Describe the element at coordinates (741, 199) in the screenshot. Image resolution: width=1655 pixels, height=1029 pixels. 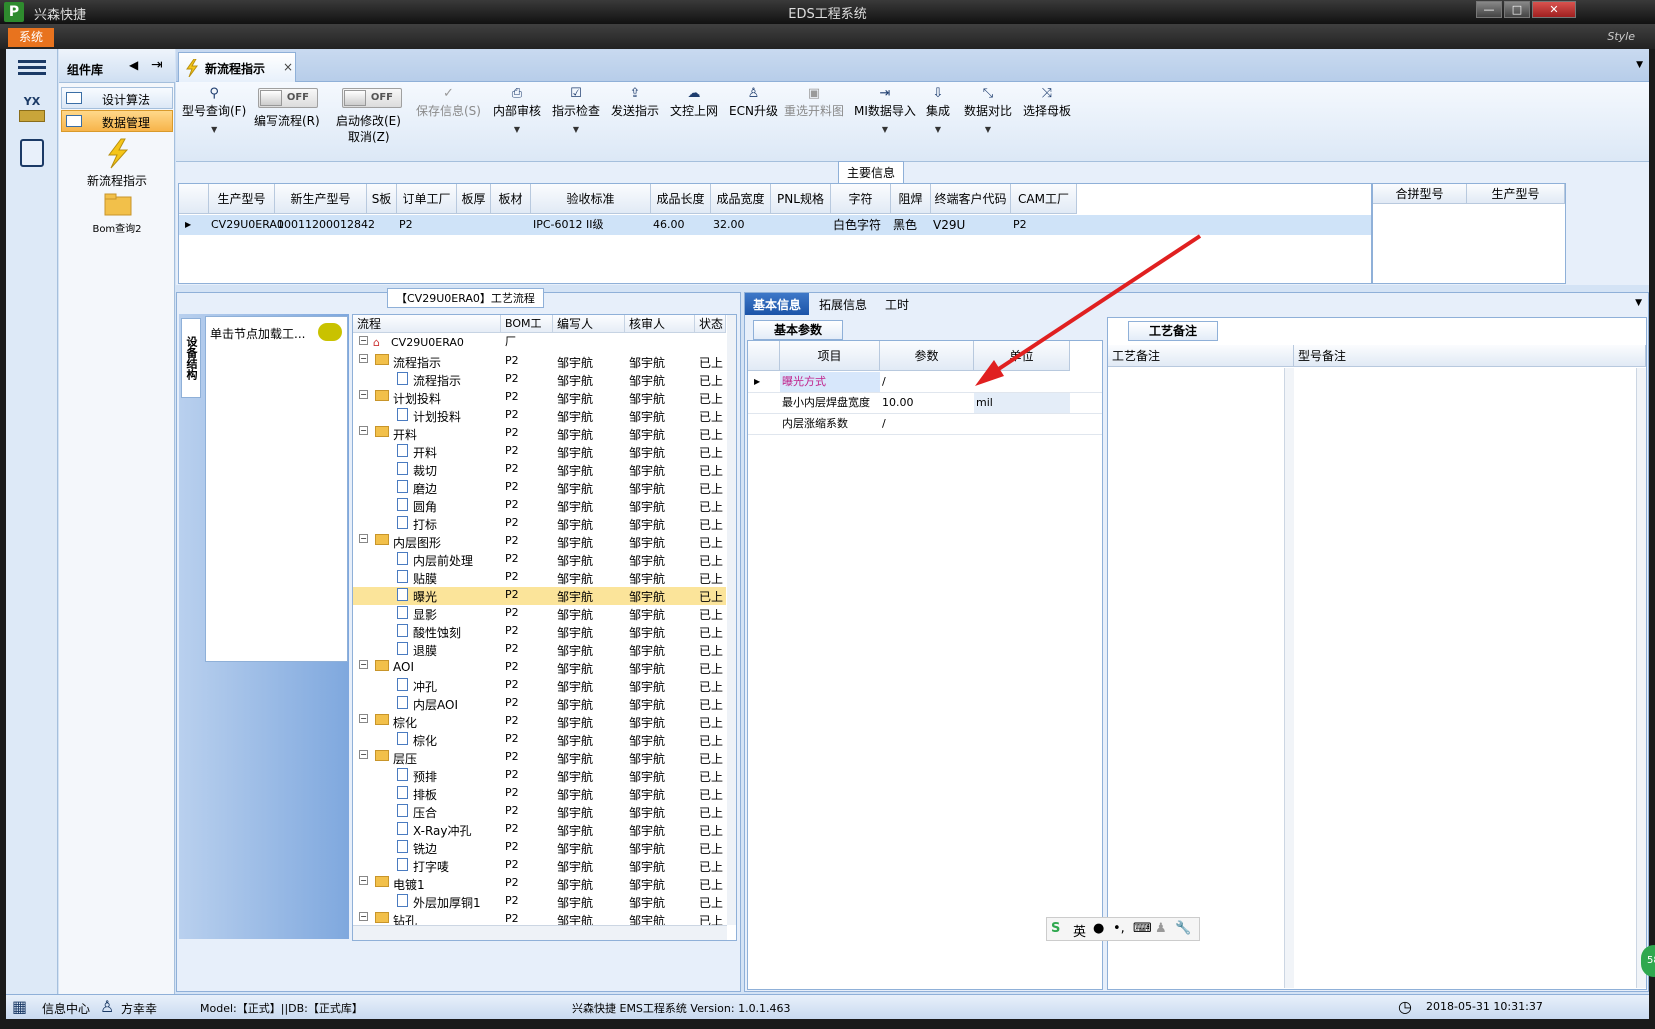
I see `column-header: 成品宽度` at that location.